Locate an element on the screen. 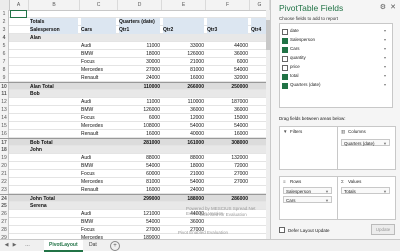  cell: 88000 is located at coordinates (183, 158).